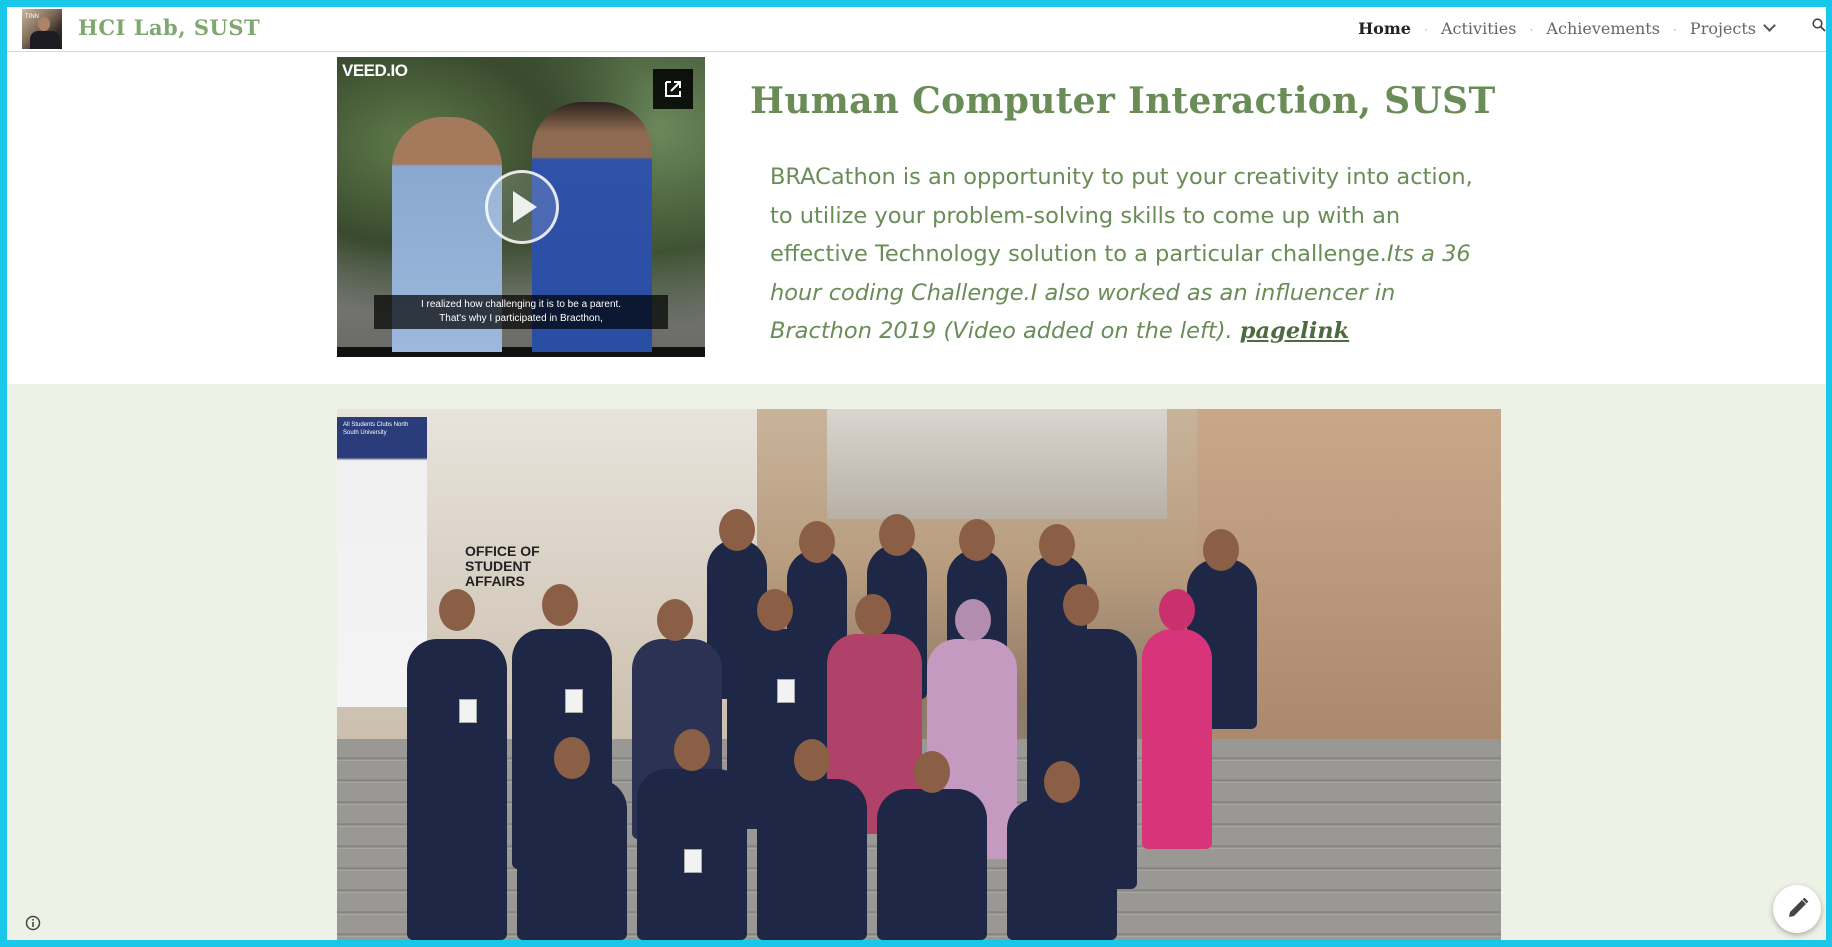  I want to click on site-logo: TINN, so click(42, 29).